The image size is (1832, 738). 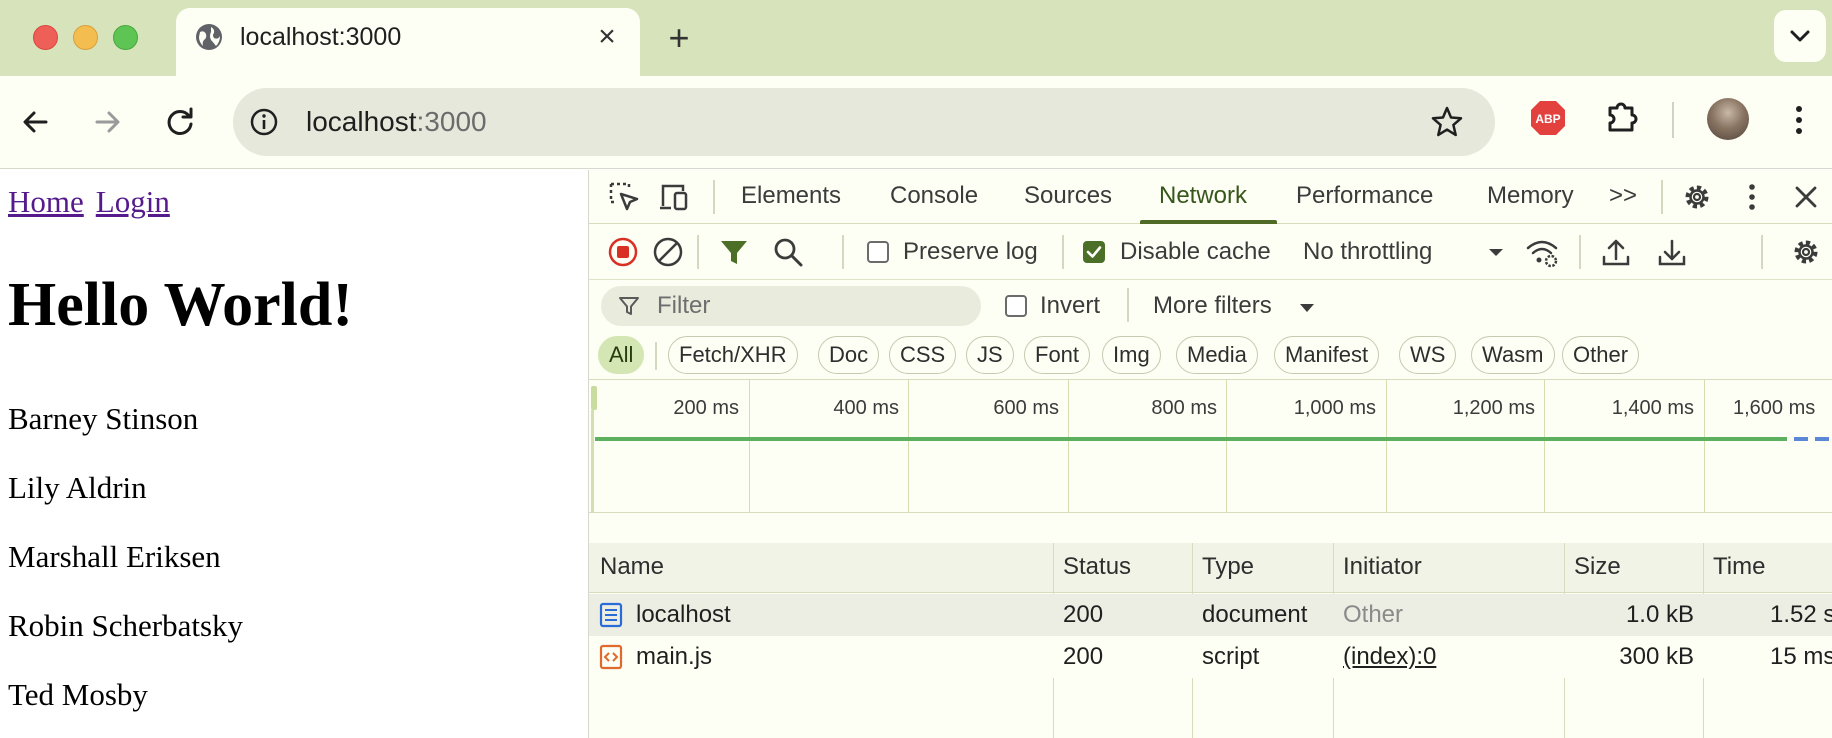 I want to click on overview-request-bar, so click(x=1801, y=439).